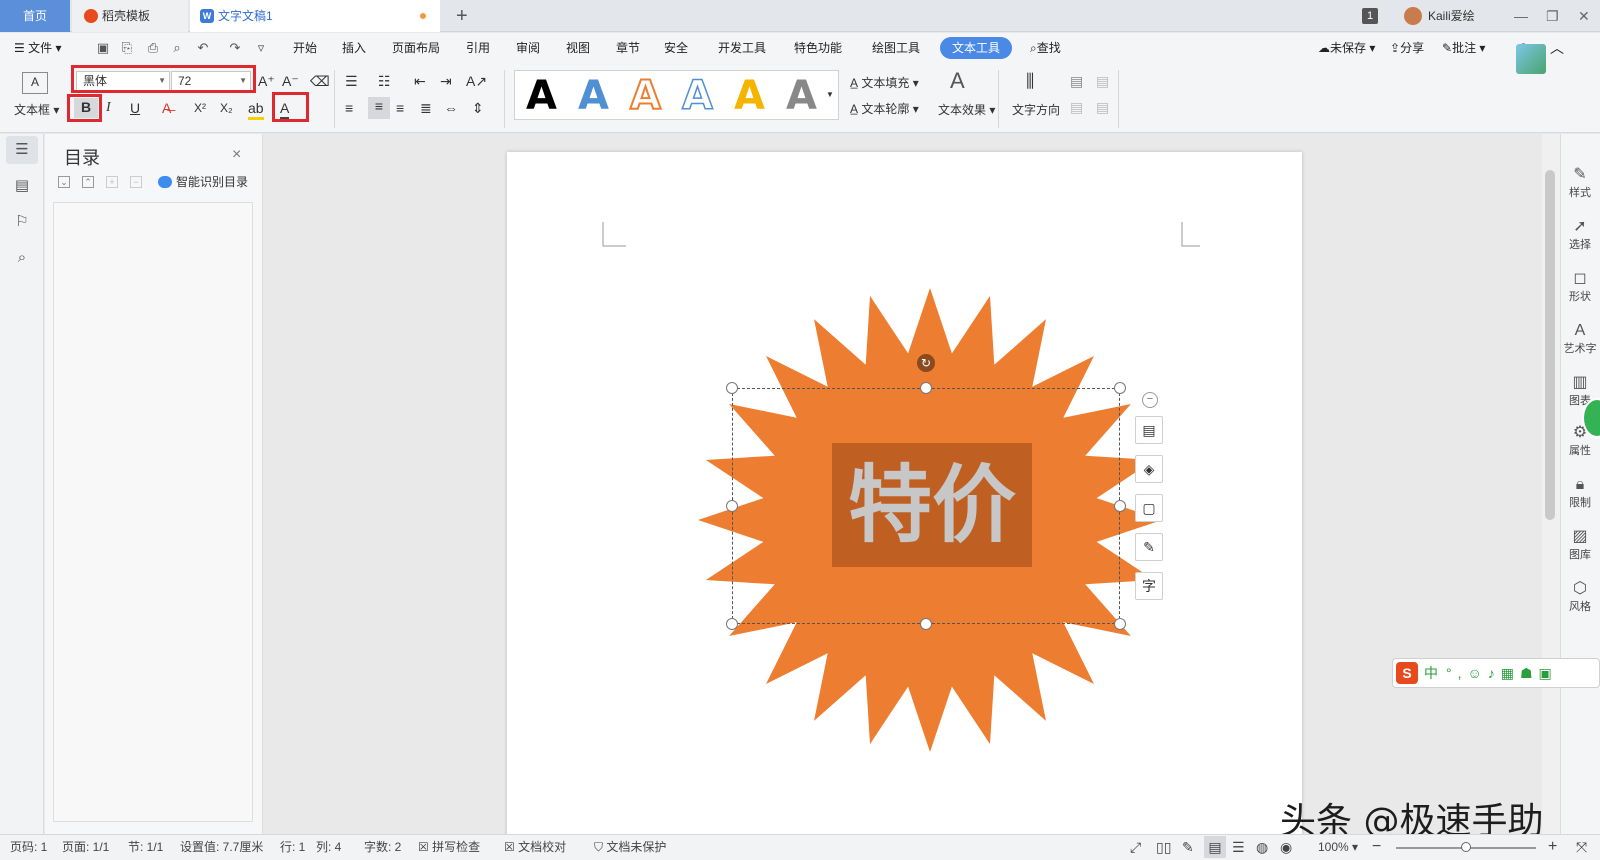 The image size is (1600, 860). I want to click on fit-page-icon: ⤧, so click(1581, 847).